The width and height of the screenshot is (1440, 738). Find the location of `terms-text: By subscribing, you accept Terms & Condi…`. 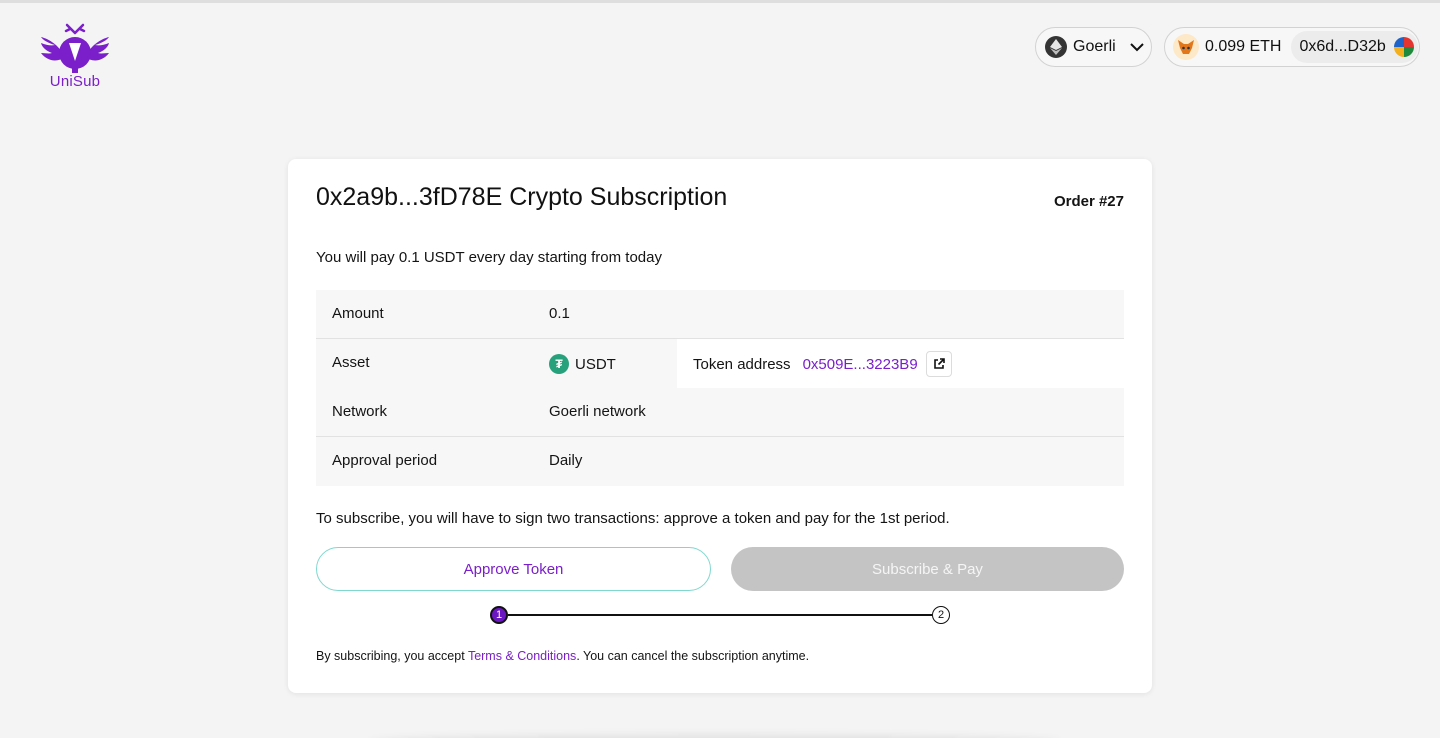

terms-text: By subscribing, you accept Terms & Condi… is located at coordinates (562, 656).